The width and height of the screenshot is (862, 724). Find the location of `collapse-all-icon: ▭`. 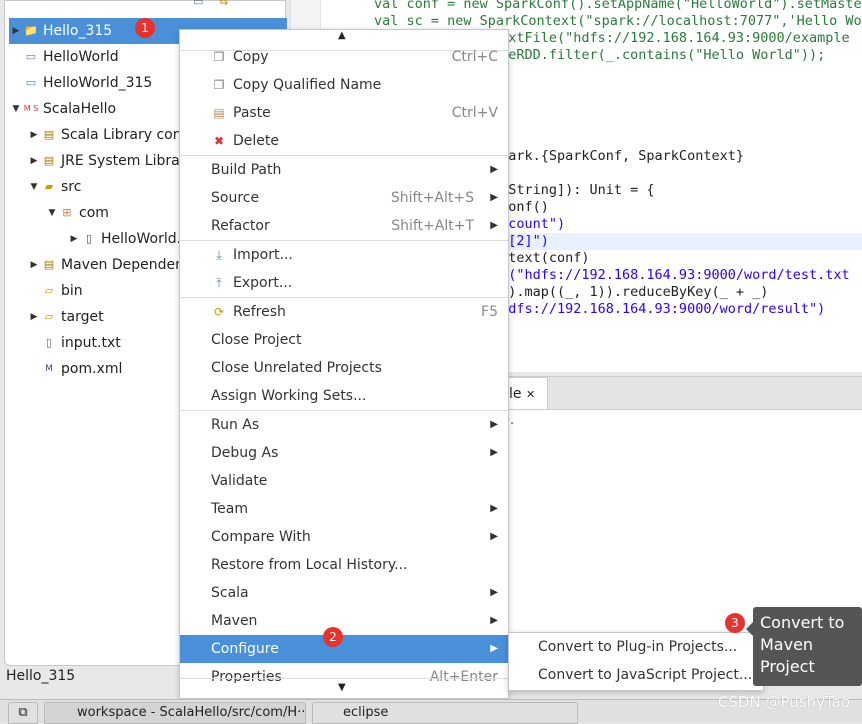

collapse-all-icon: ▭ is located at coordinates (198, 4).